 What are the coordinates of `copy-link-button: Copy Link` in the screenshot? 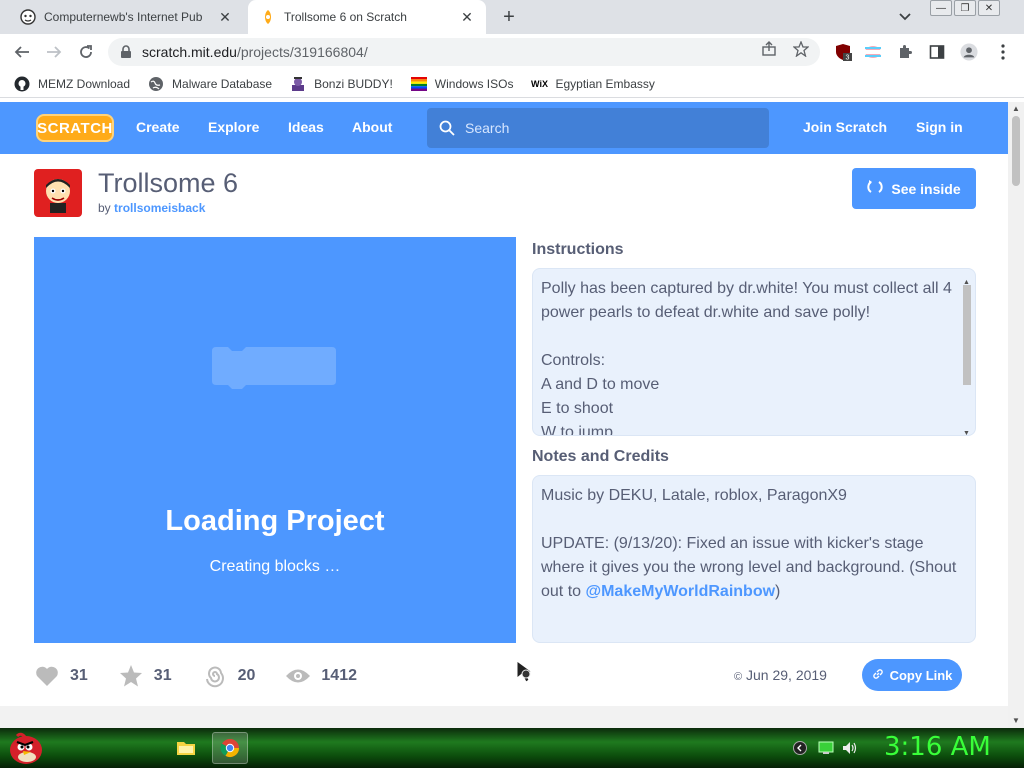 It's located at (912, 675).